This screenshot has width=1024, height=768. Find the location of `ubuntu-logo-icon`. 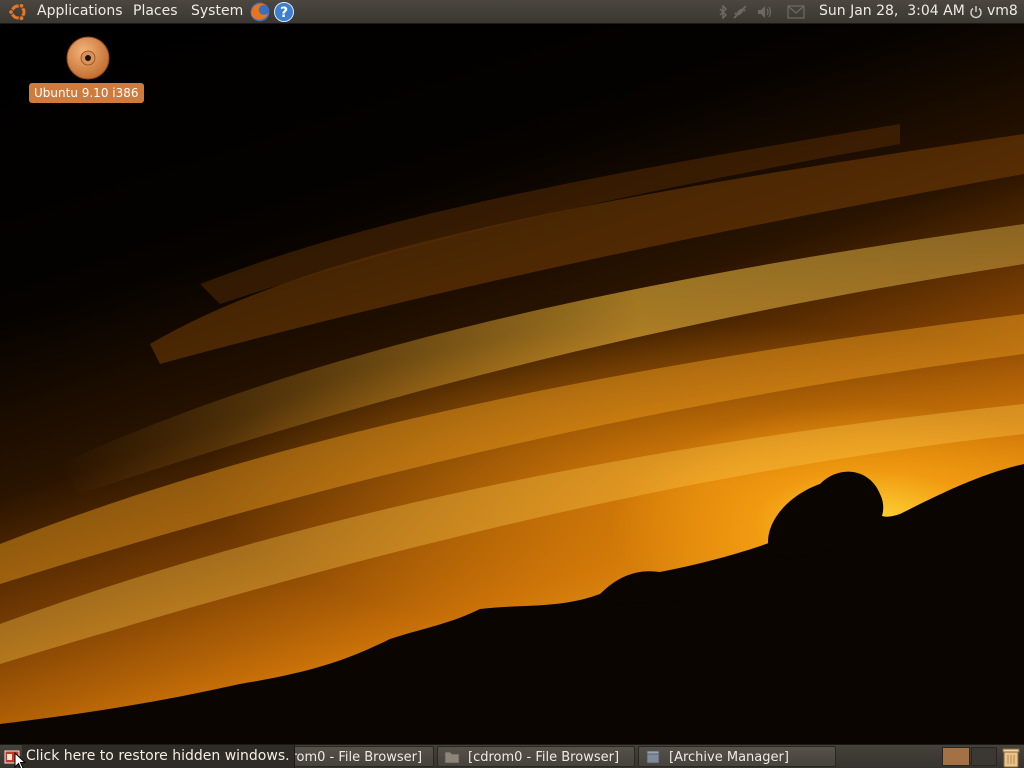

ubuntu-logo-icon is located at coordinates (18, 12).